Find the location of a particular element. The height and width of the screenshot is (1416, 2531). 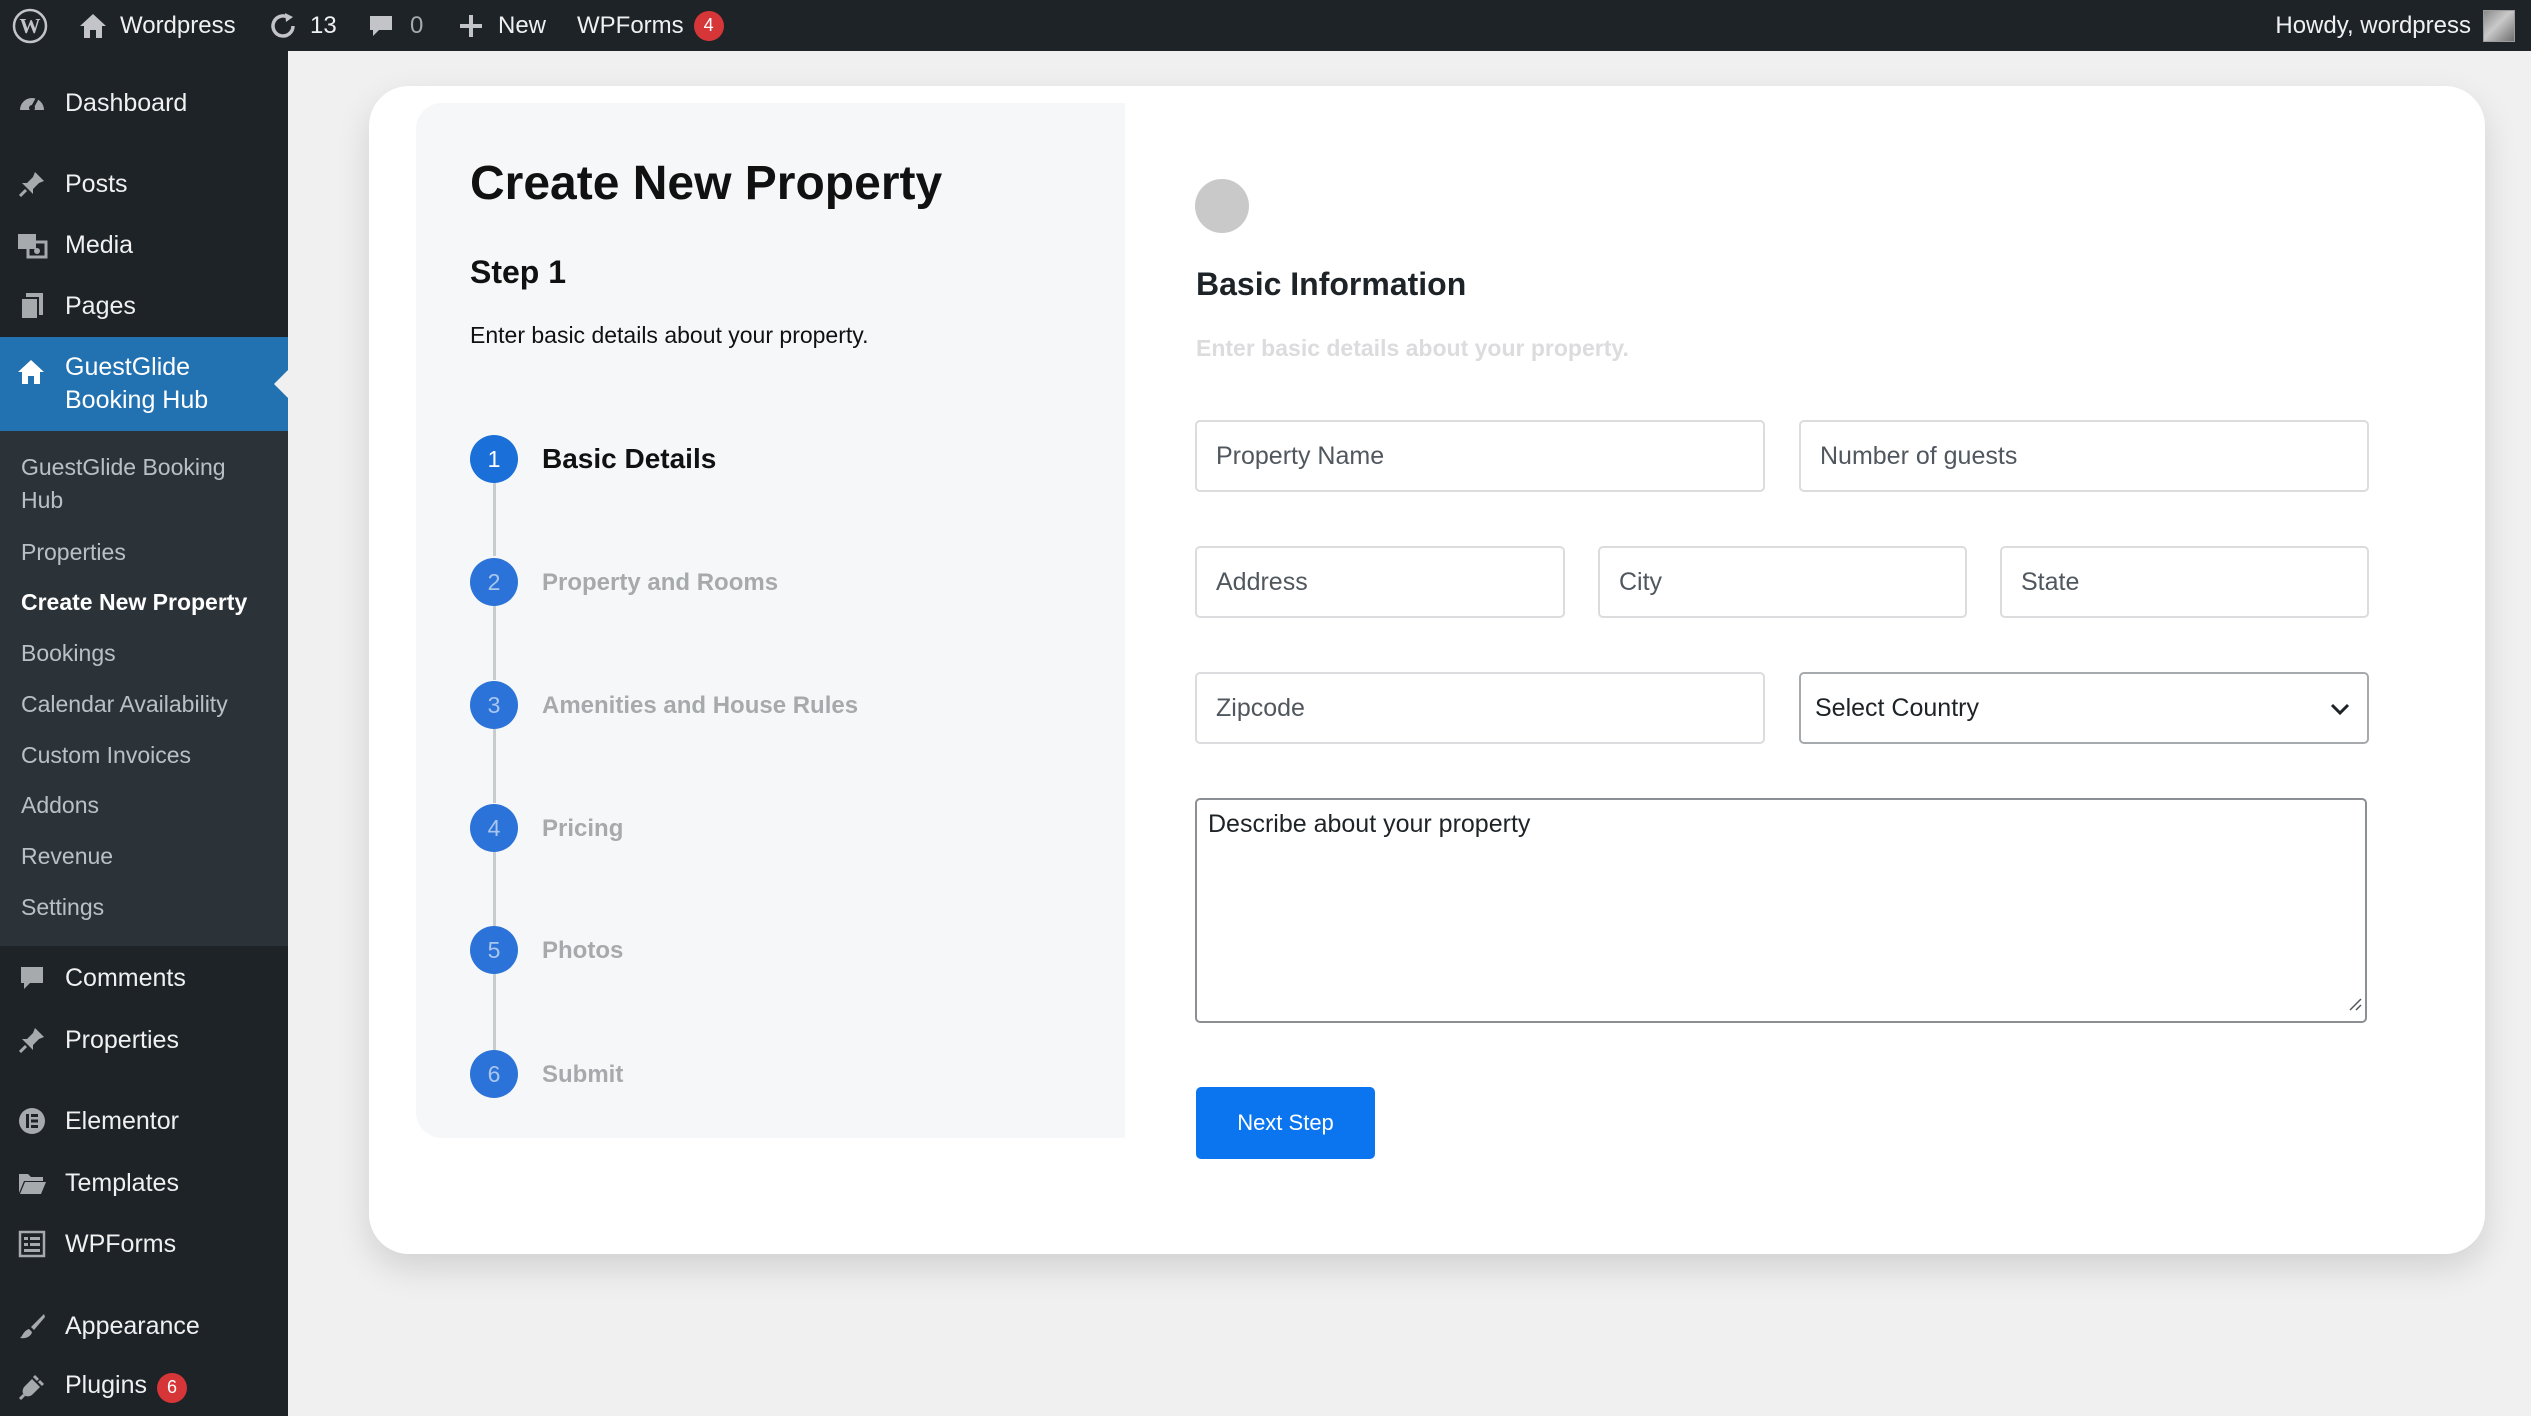

chevron-down-icon is located at coordinates (2340, 712).